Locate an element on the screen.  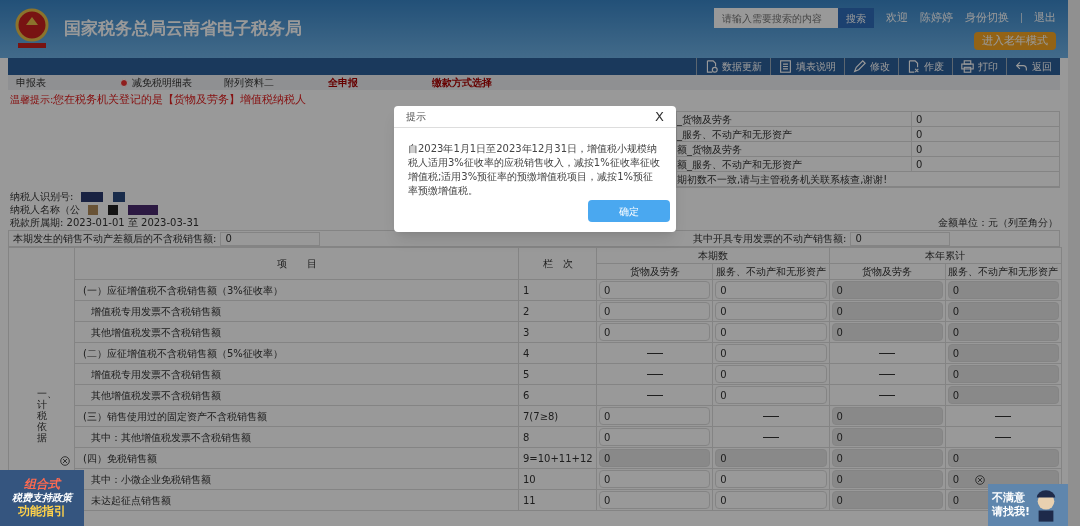
redacted-id is located at coordinates (103, 197).